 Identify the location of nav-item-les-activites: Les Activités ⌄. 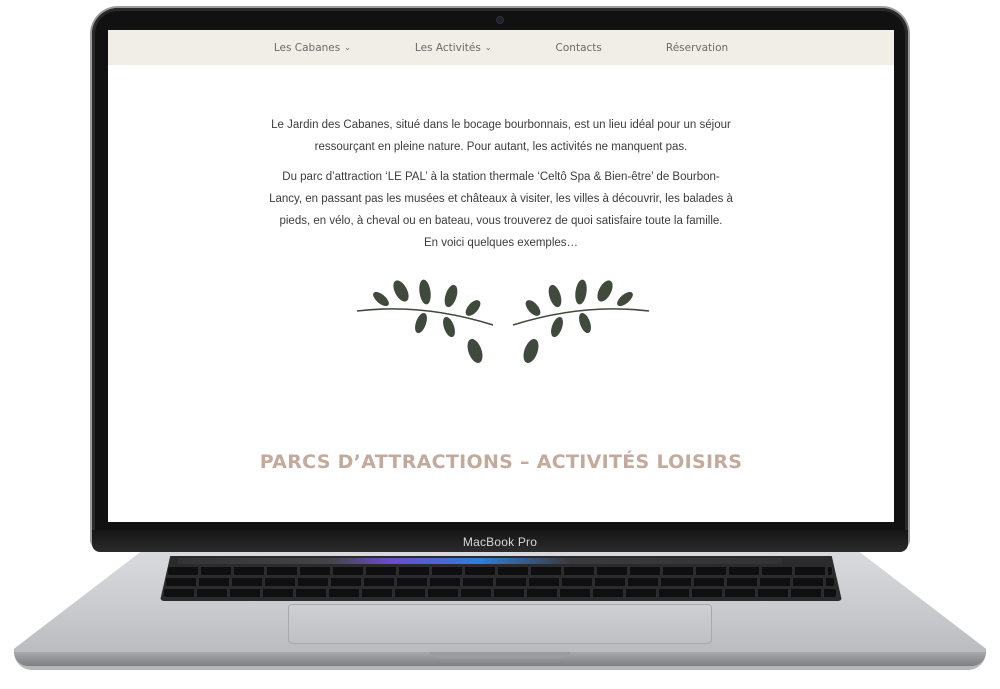
(453, 48).